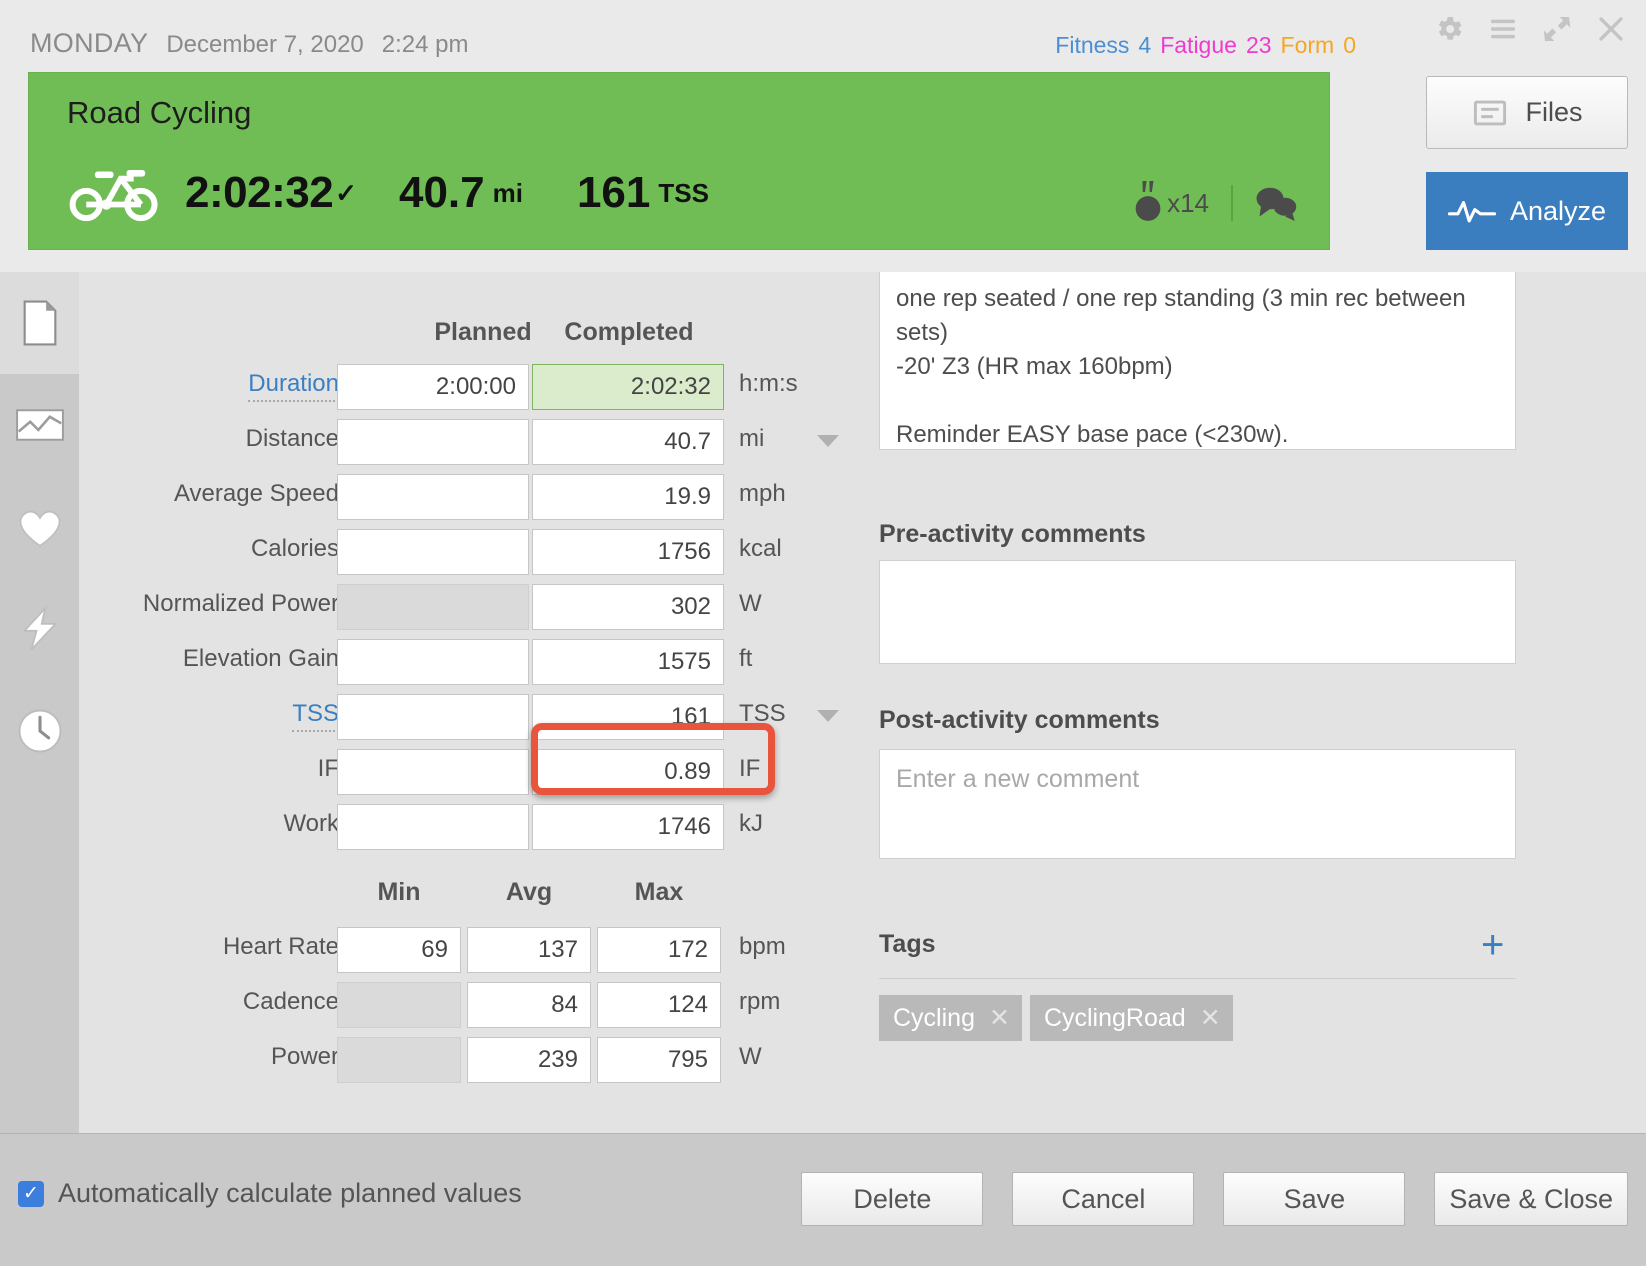  What do you see at coordinates (1558, 210) in the screenshot?
I see `analyze-button-label: Analyze` at bounding box center [1558, 210].